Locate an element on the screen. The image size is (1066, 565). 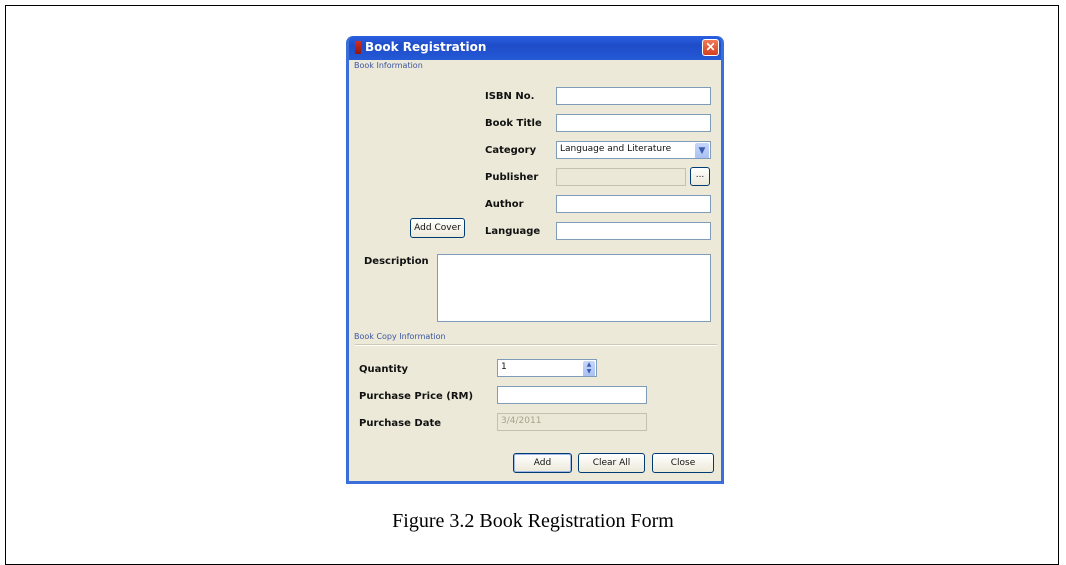
chevron-down-icon: ▼ is located at coordinates (702, 150).